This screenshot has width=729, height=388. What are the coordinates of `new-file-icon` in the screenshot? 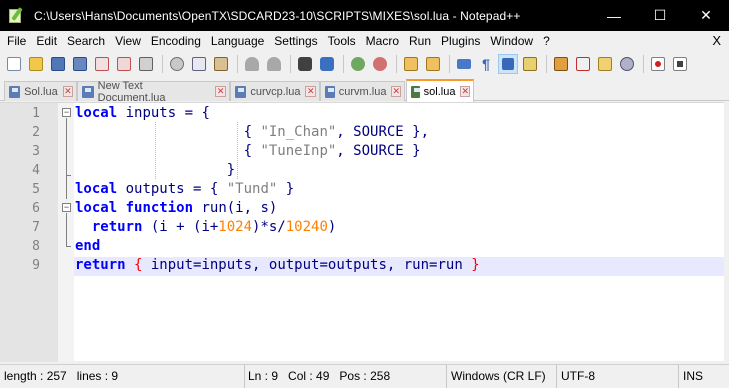 It's located at (14, 64).